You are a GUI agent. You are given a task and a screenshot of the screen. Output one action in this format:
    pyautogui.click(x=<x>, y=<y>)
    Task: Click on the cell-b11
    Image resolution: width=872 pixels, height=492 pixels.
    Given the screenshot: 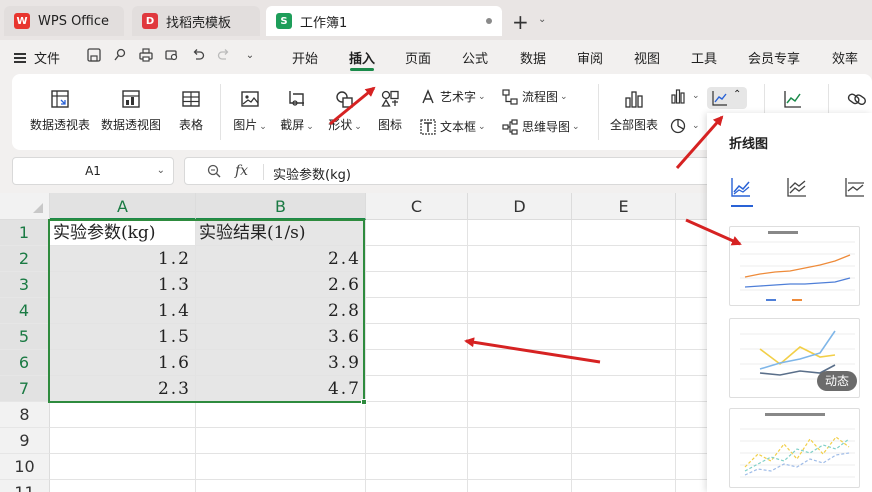 What is the action you would take?
    pyautogui.click(x=281, y=486)
    